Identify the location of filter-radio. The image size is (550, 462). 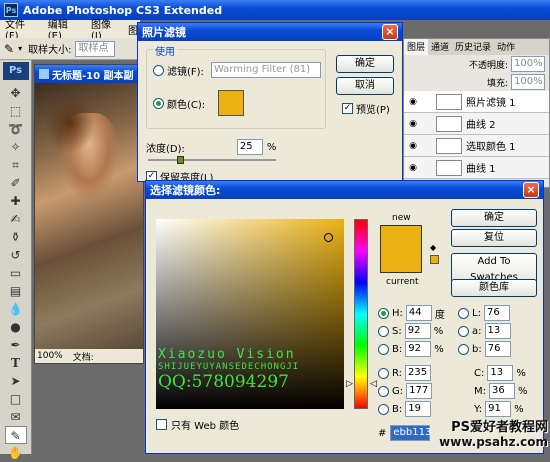
(158, 70).